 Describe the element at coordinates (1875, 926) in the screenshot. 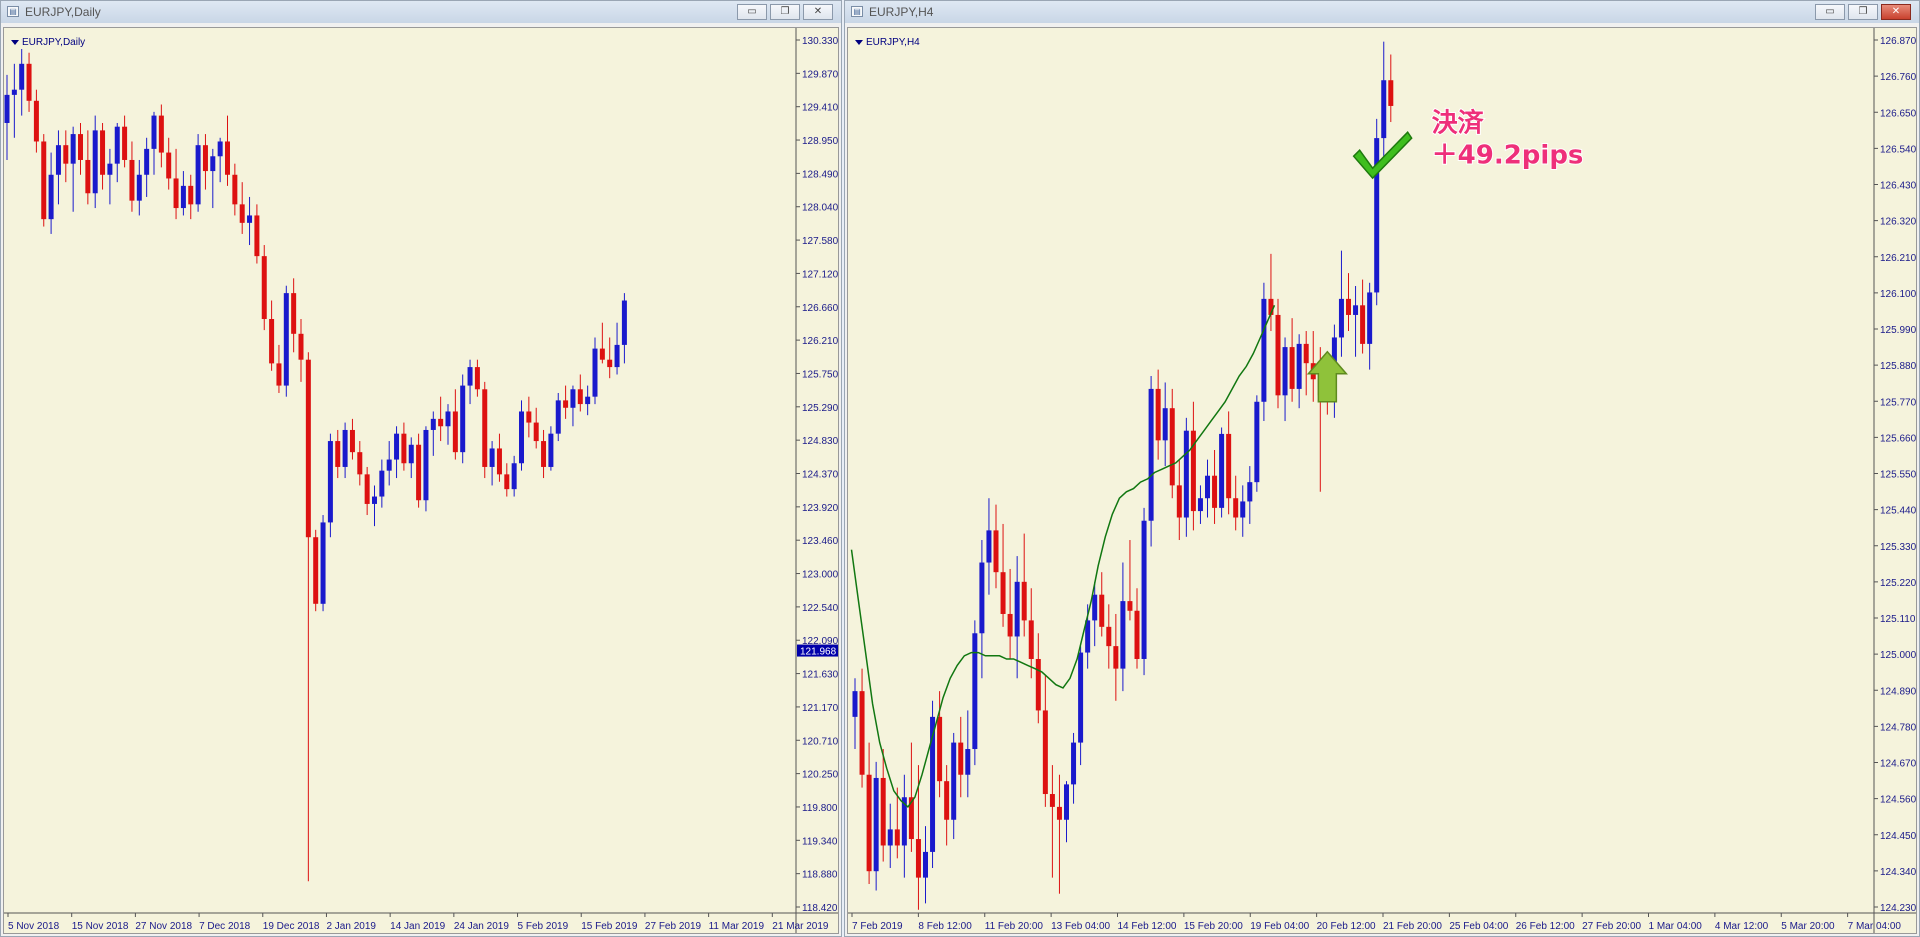

I see `time-tick-label: 7 Mar 04:00` at that location.